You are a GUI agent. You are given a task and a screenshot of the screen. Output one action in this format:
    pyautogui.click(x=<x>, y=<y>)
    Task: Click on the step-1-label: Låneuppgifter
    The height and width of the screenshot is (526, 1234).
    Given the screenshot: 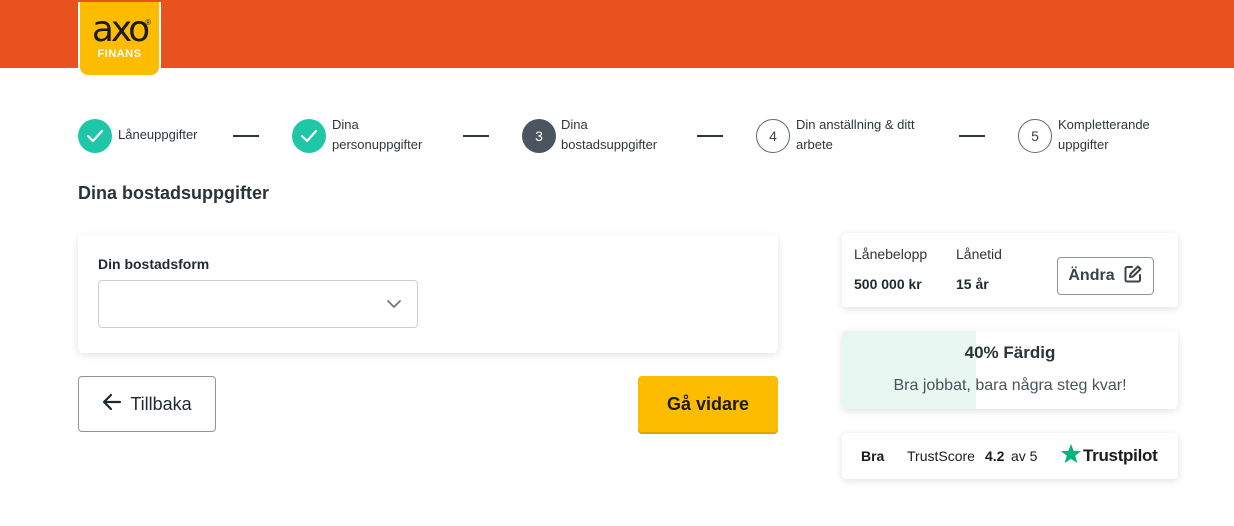 What is the action you would take?
    pyautogui.click(x=158, y=135)
    